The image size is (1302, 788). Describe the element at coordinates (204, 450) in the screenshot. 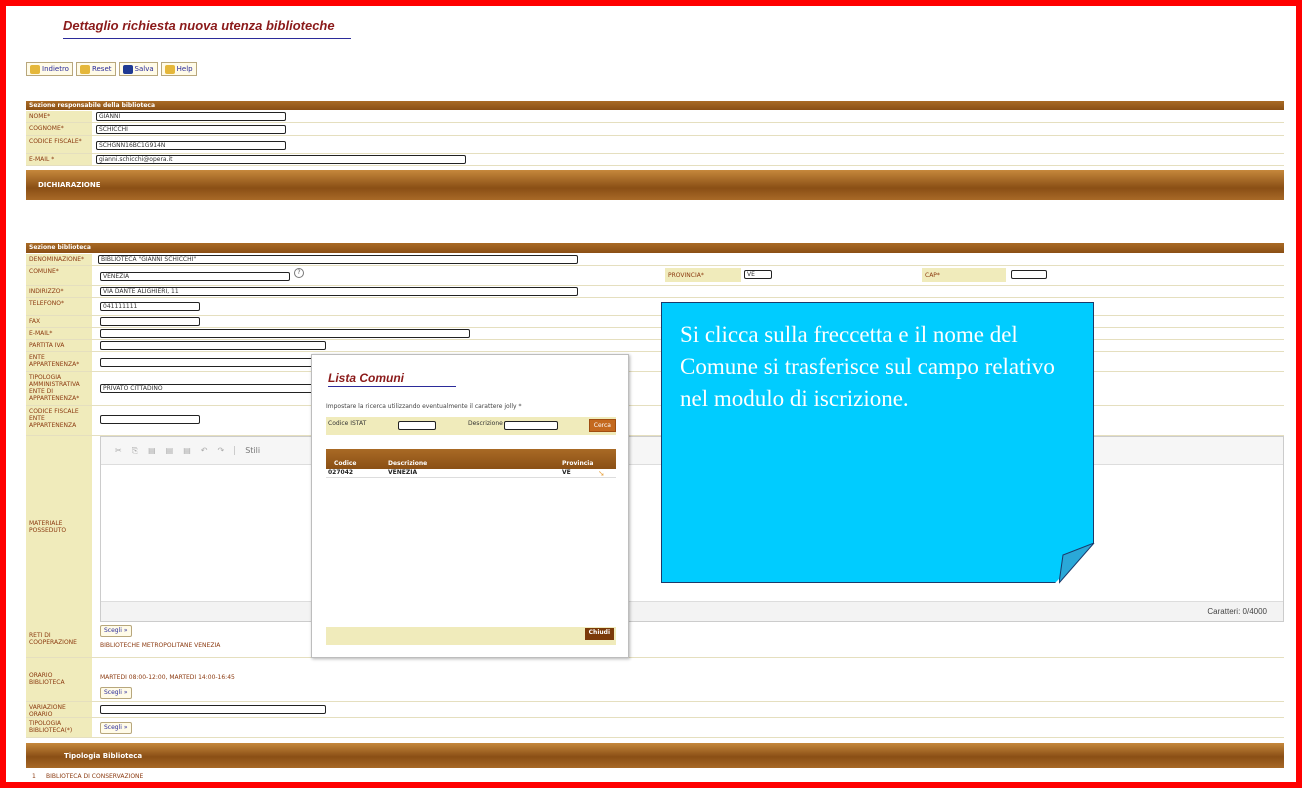

I see `undo-icon: ↶` at that location.